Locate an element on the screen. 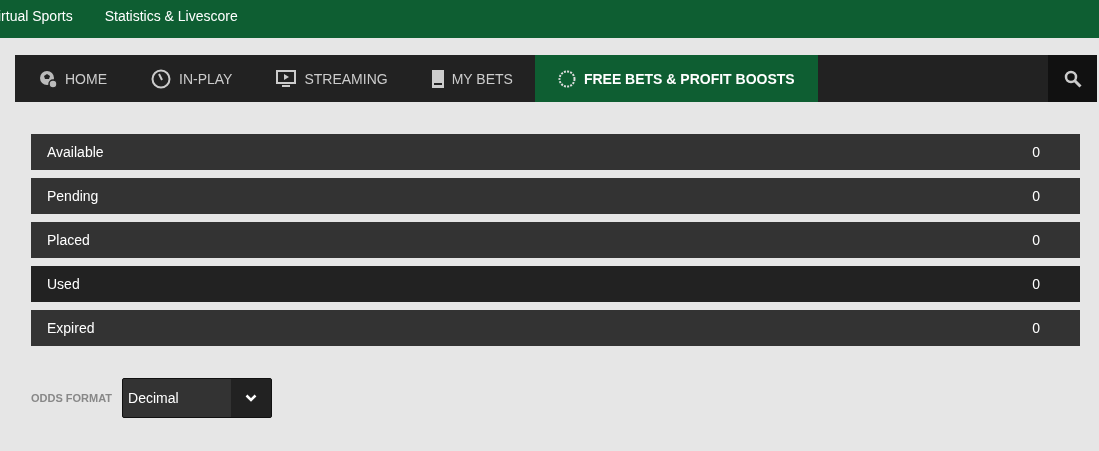 This screenshot has height=451, width=1099. ring-icon is located at coordinates (566, 78).